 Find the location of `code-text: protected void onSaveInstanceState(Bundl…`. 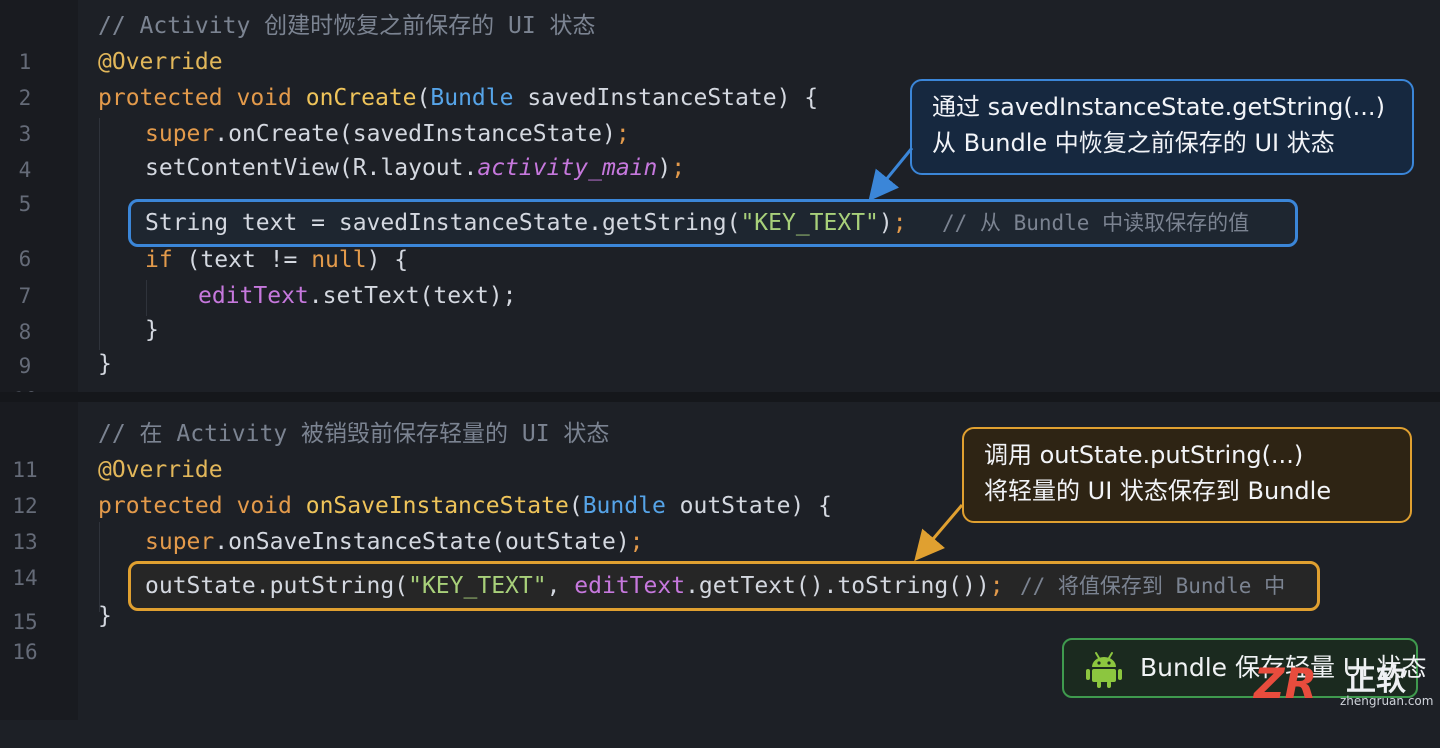

code-text: protected void onSaveInstanceState(Bundl… is located at coordinates (465, 506).